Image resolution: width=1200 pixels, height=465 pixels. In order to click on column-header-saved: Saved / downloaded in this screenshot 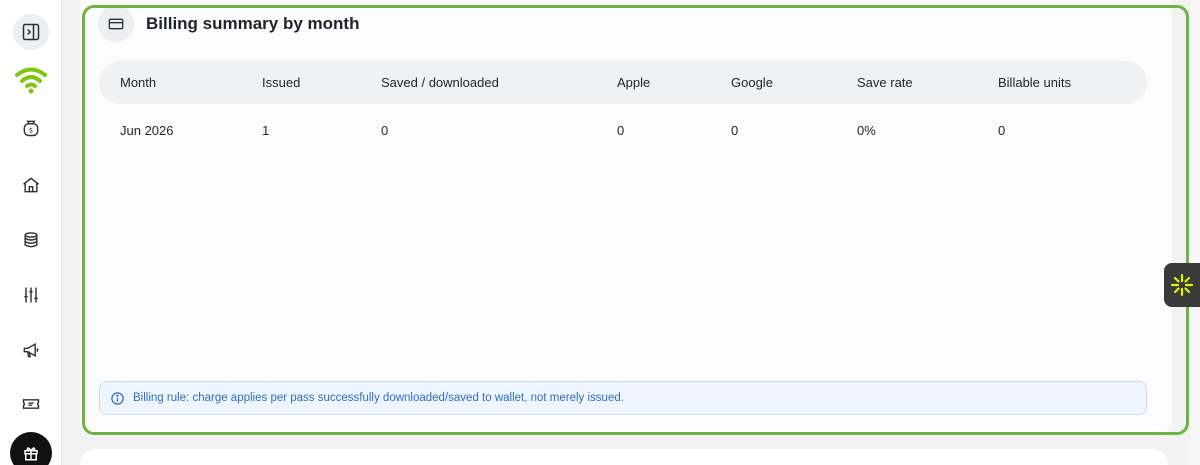, I will do `click(440, 82)`.